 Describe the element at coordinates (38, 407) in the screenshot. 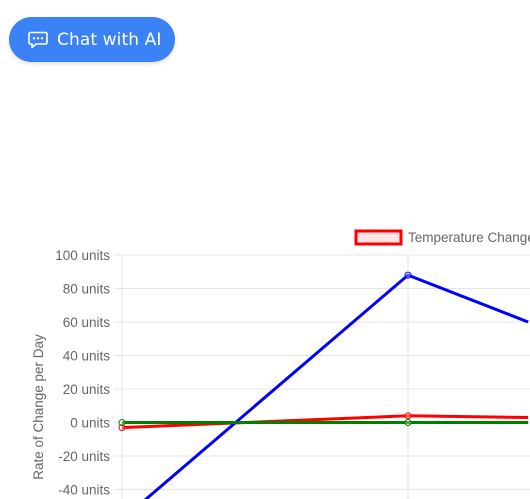

I see `y-axis-title: Rate of Change per Day` at that location.